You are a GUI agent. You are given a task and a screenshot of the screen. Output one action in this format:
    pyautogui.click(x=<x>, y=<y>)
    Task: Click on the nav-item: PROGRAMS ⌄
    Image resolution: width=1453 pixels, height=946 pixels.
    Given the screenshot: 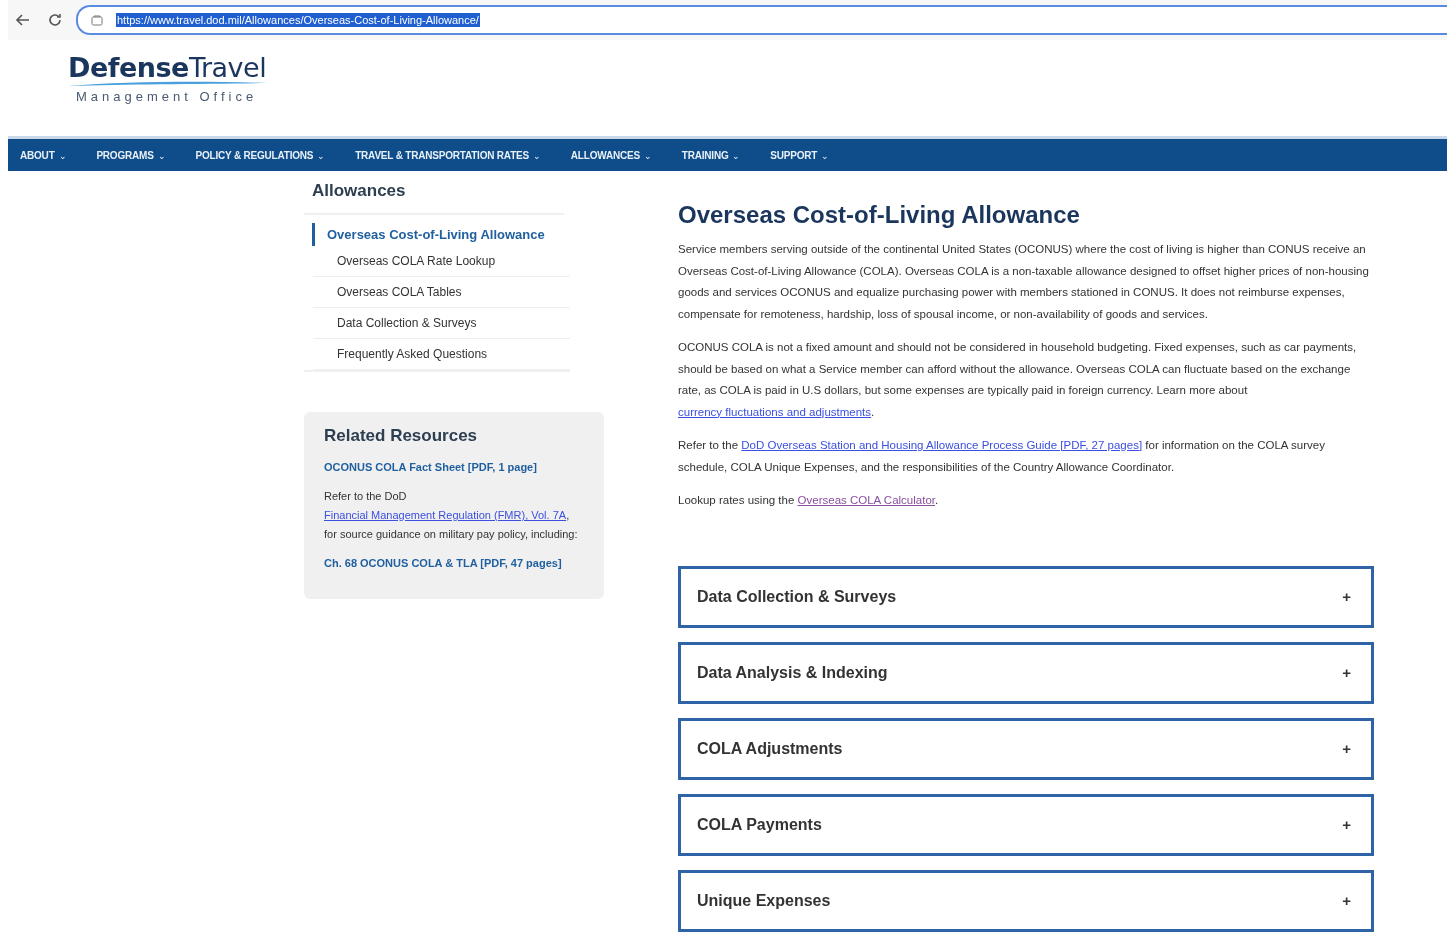 What is the action you would take?
    pyautogui.click(x=131, y=155)
    